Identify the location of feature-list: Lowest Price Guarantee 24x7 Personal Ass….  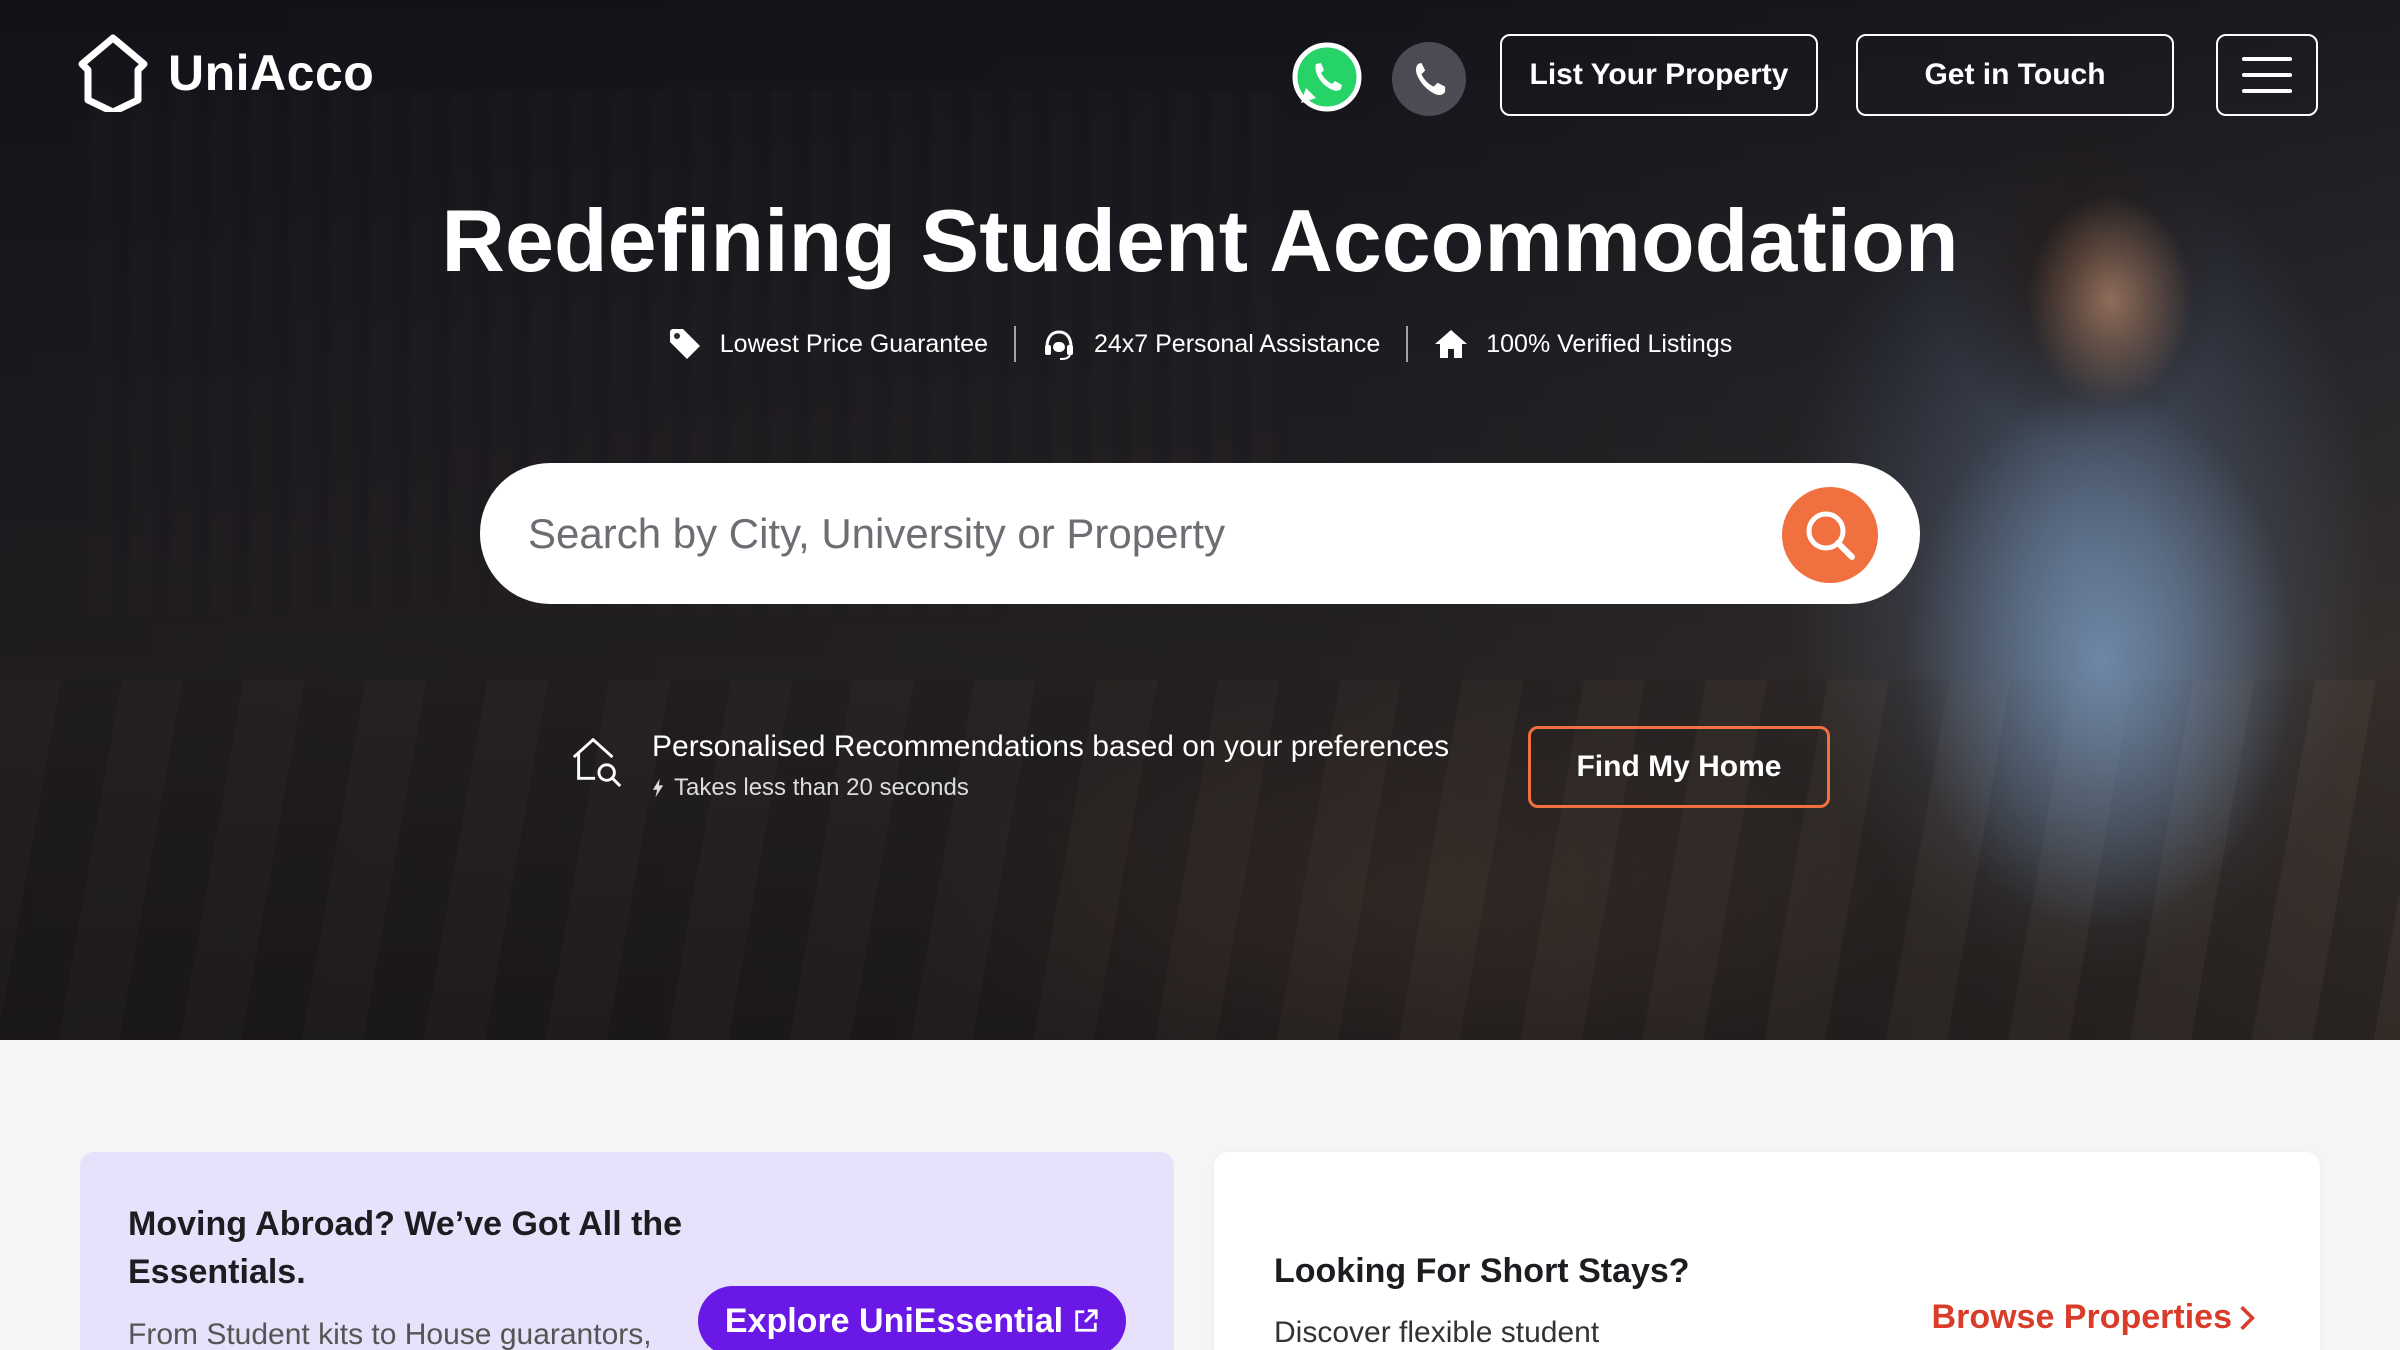
(1200, 344).